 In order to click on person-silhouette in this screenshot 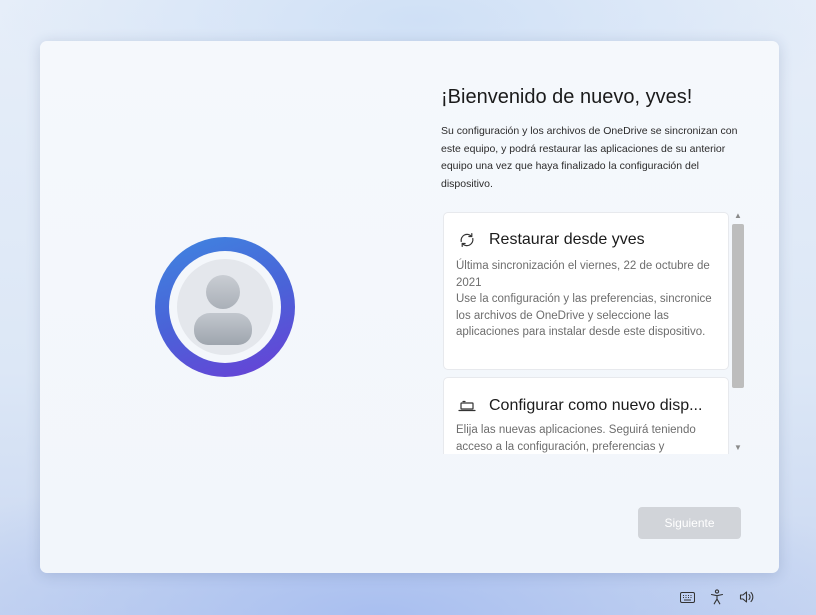, I will do `click(225, 307)`.